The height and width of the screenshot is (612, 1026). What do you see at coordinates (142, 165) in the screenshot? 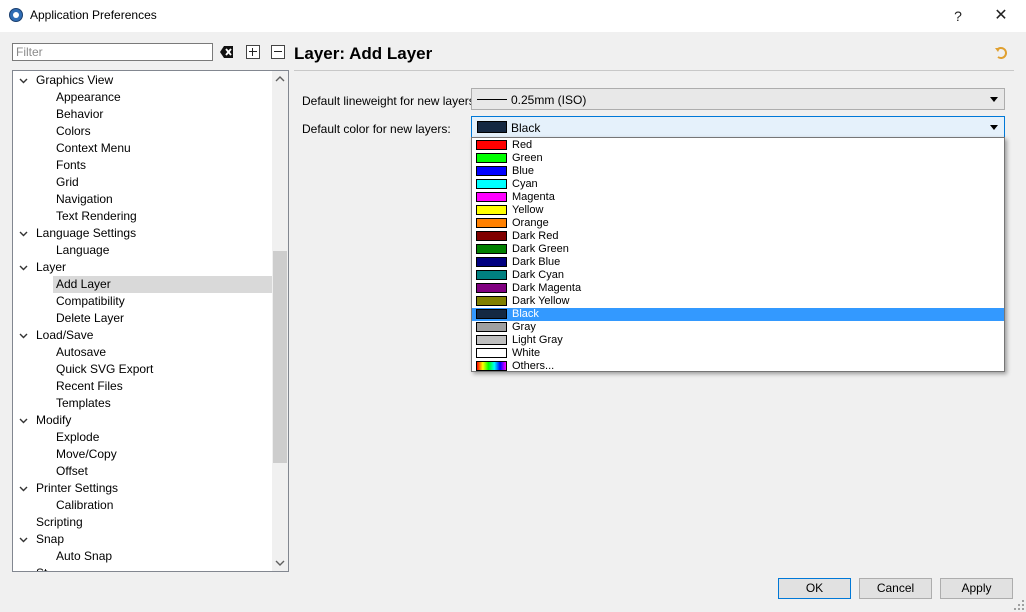
I see `tree-item: Fonts` at bounding box center [142, 165].